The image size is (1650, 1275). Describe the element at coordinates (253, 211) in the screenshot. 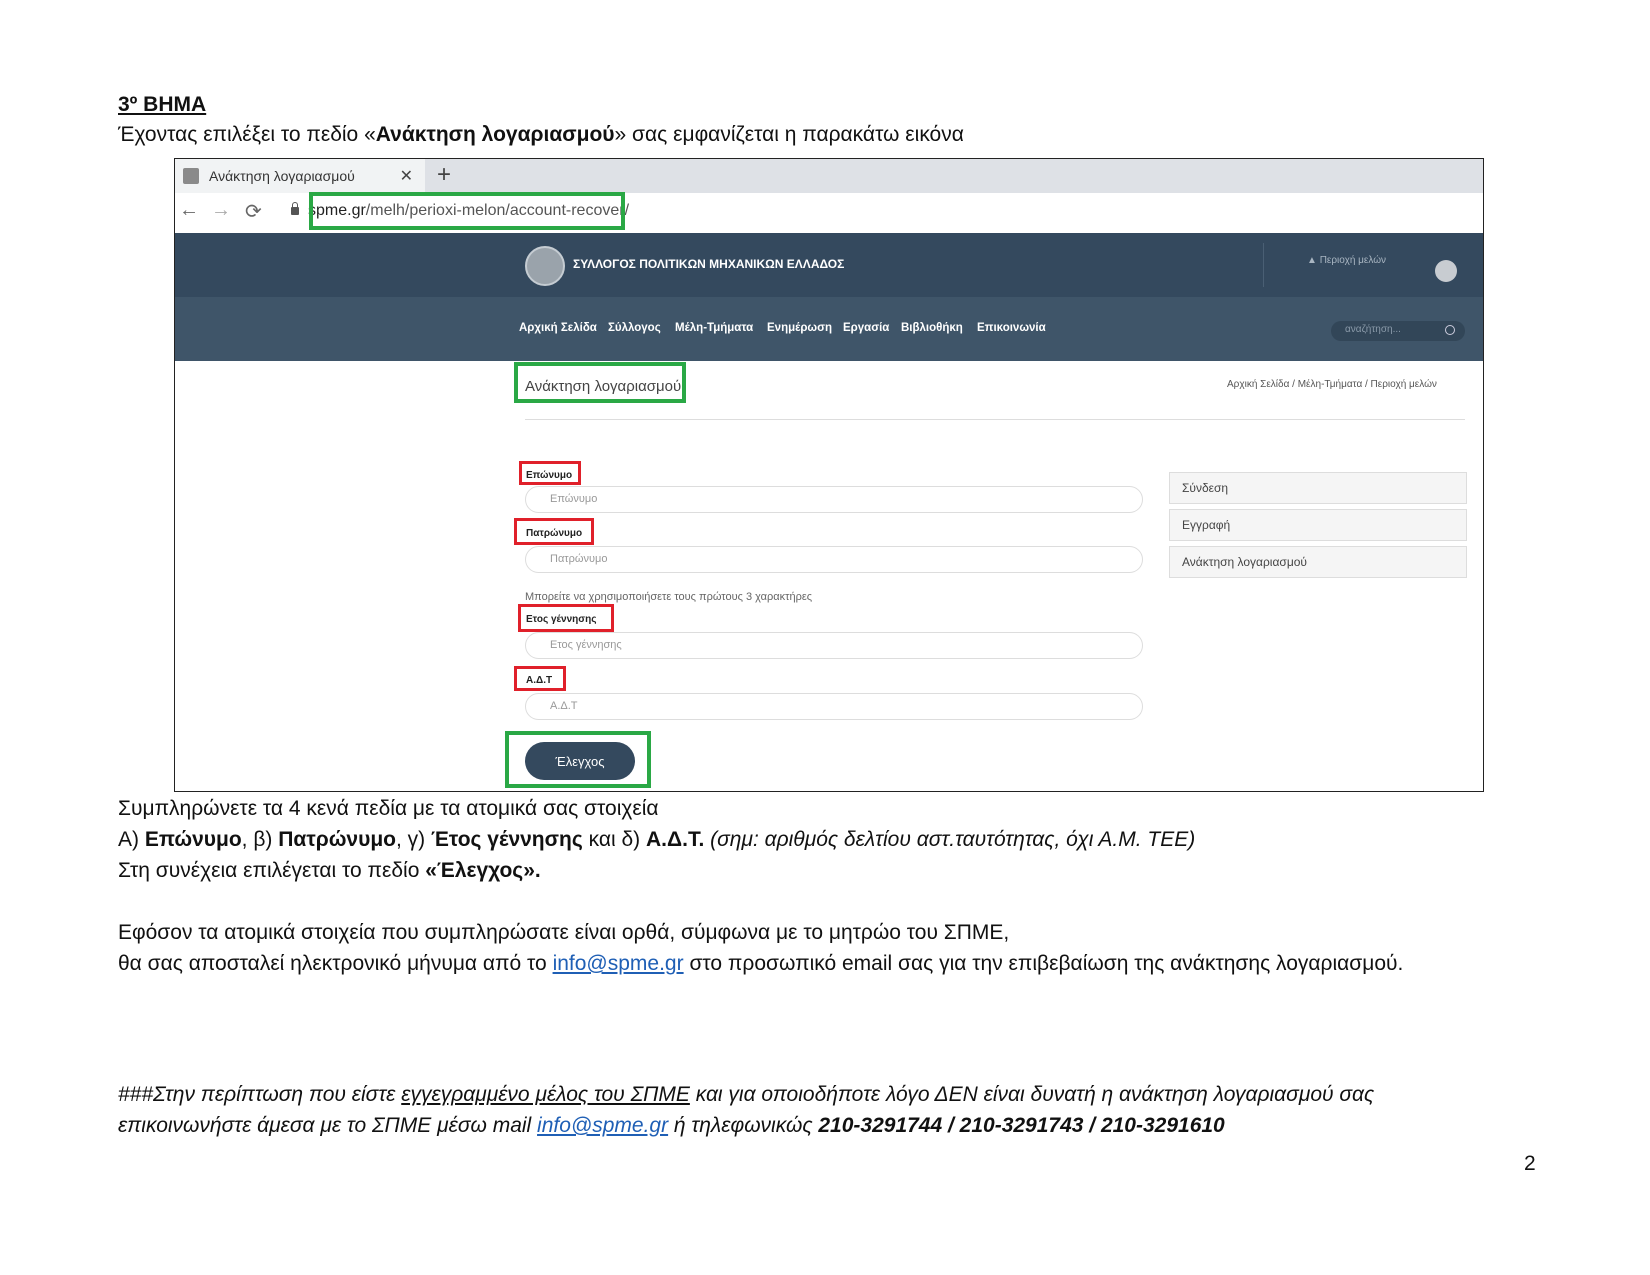

I see `reload-icon: ⟳` at that location.